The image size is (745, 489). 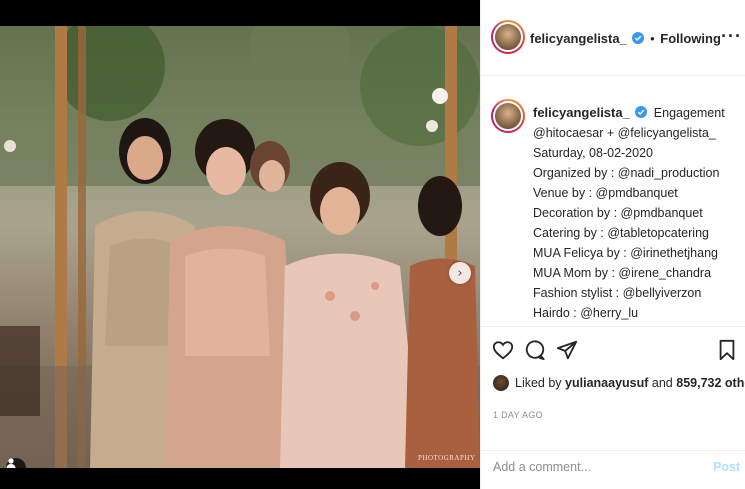 What do you see at coordinates (240, 13) in the screenshot?
I see `top-letterbox` at bounding box center [240, 13].